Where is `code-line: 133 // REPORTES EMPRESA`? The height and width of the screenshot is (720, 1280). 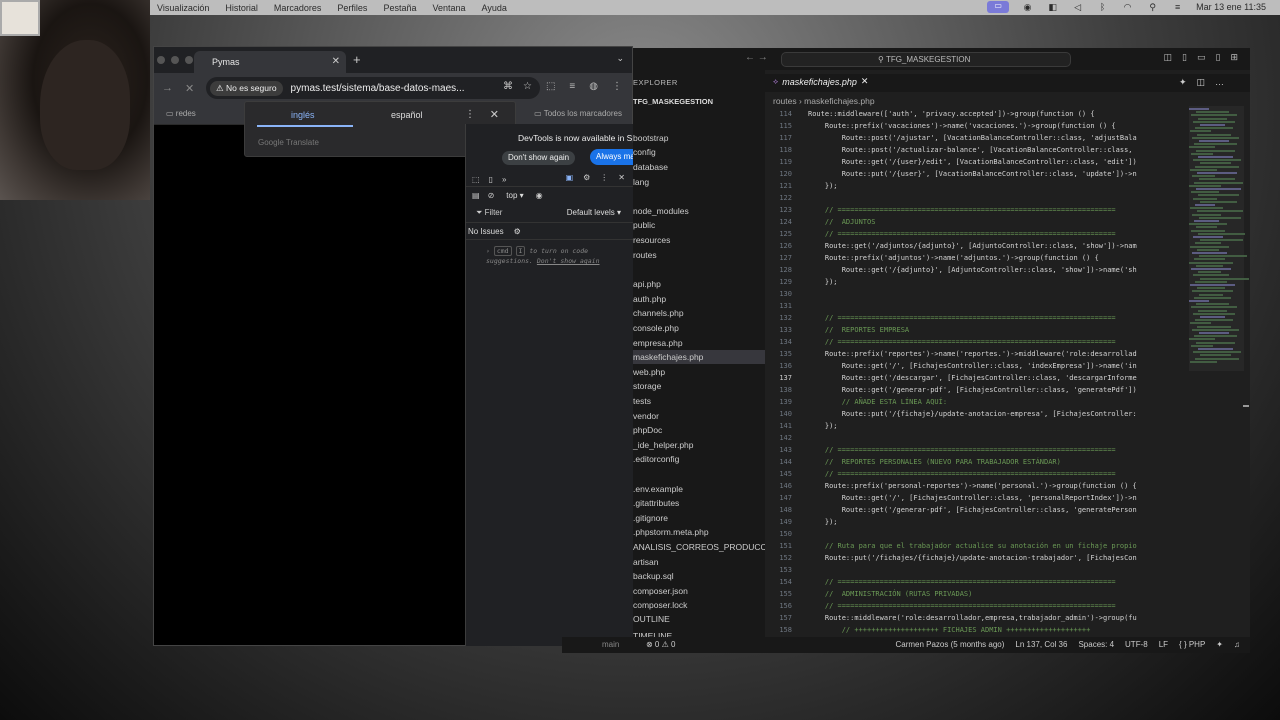 code-line: 133 // REPORTES EMPRESA is located at coordinates (975, 330).